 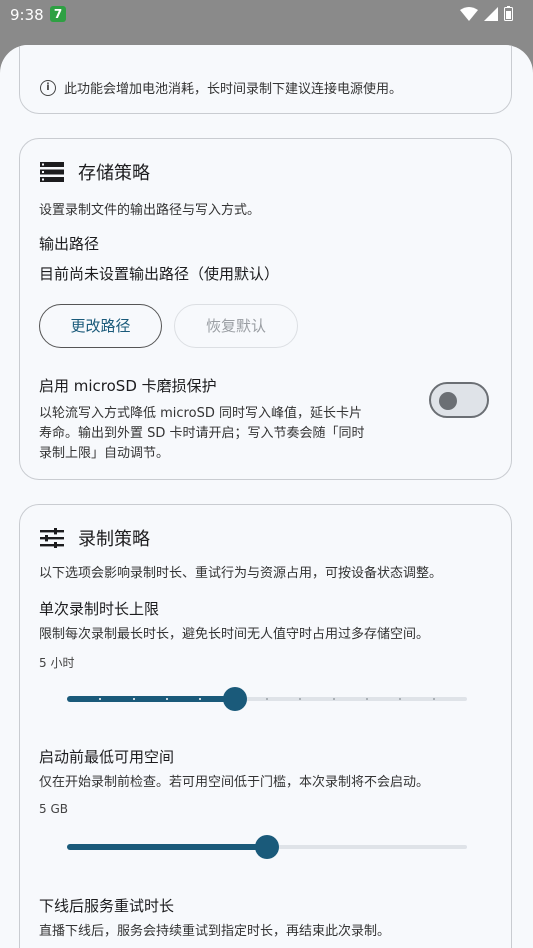 What do you see at coordinates (99, 609) in the screenshot?
I see `max-duration-label: 单次录制时长上限` at bounding box center [99, 609].